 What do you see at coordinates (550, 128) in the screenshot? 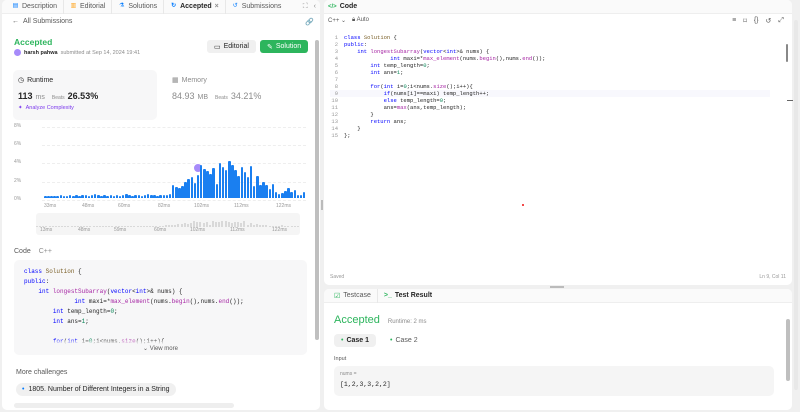
I see `editor-line: 14 }` at bounding box center [550, 128].